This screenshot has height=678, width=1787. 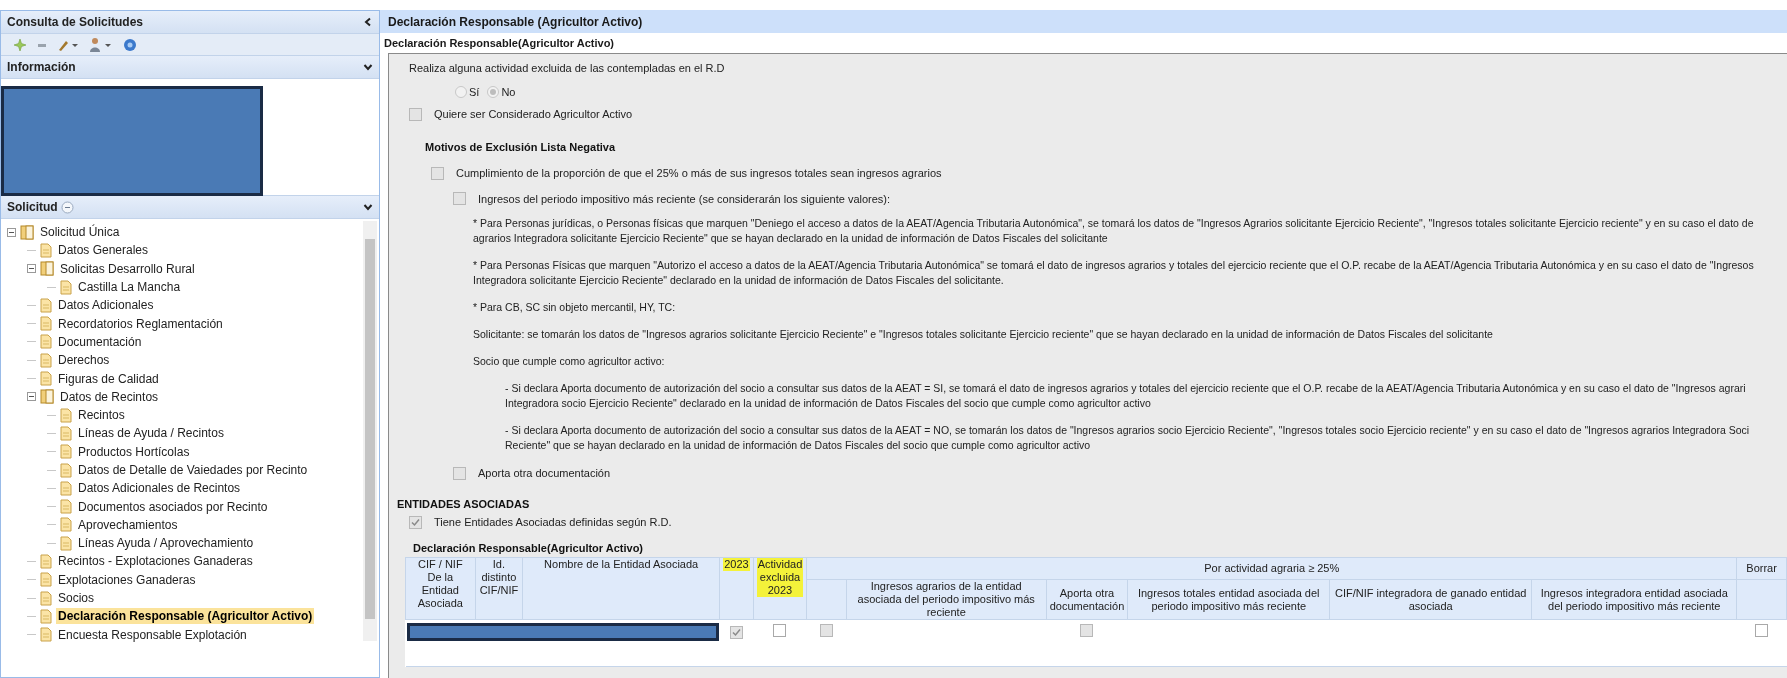 I want to click on tree-item: Aprovechamientos, so click(x=128, y=524).